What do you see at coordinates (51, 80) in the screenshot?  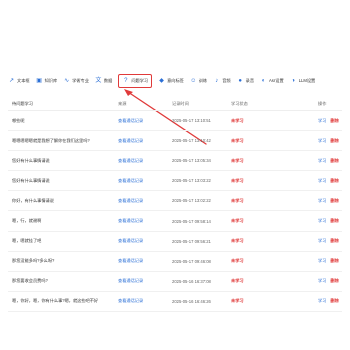 I see `toolbar-item-label: 知识库` at bounding box center [51, 80].